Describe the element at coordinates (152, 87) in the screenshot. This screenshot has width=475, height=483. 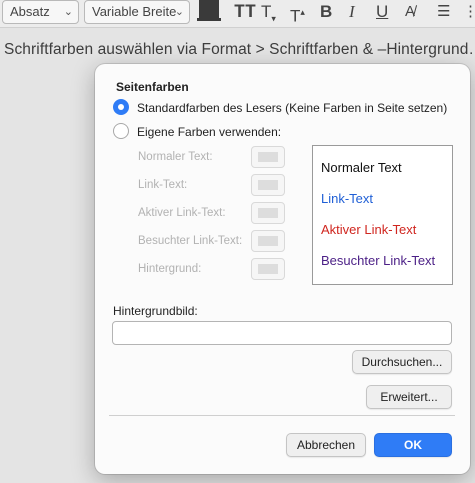
I see `section-title: Seitenfarben` at that location.